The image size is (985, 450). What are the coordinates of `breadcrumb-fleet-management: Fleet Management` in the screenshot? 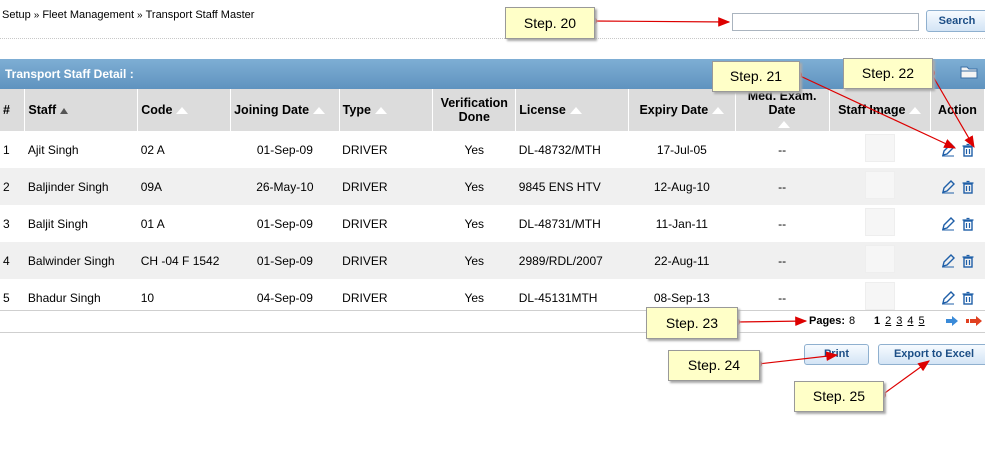 It's located at (88, 15).